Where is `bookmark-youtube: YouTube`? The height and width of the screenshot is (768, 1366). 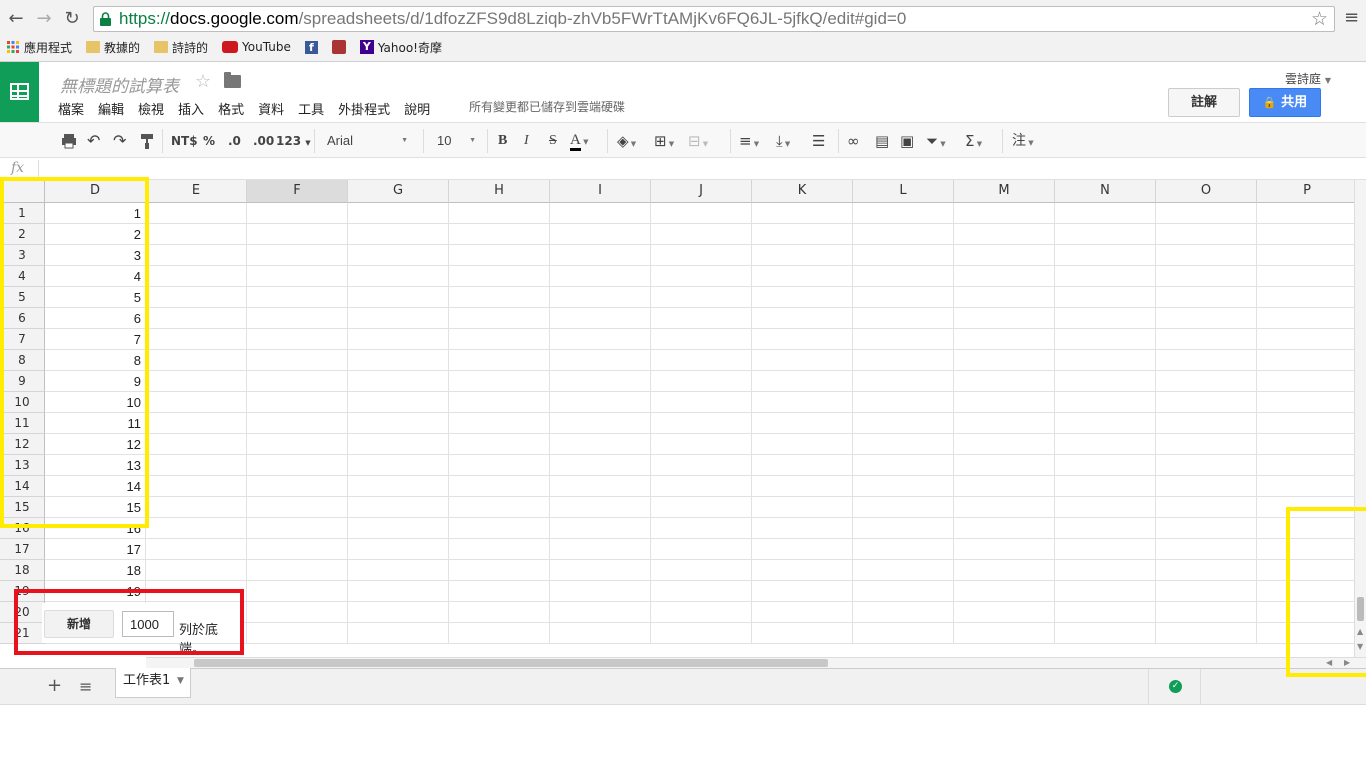
bookmark-youtube: YouTube is located at coordinates (256, 47).